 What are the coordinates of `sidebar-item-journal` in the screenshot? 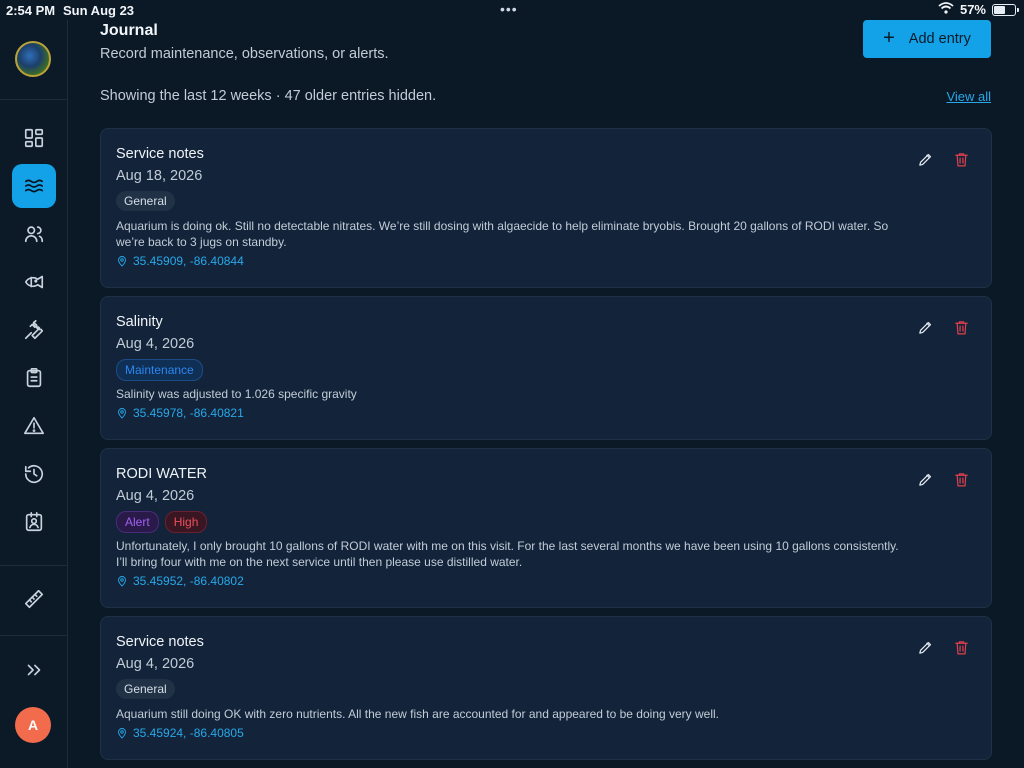 It's located at (34, 186).